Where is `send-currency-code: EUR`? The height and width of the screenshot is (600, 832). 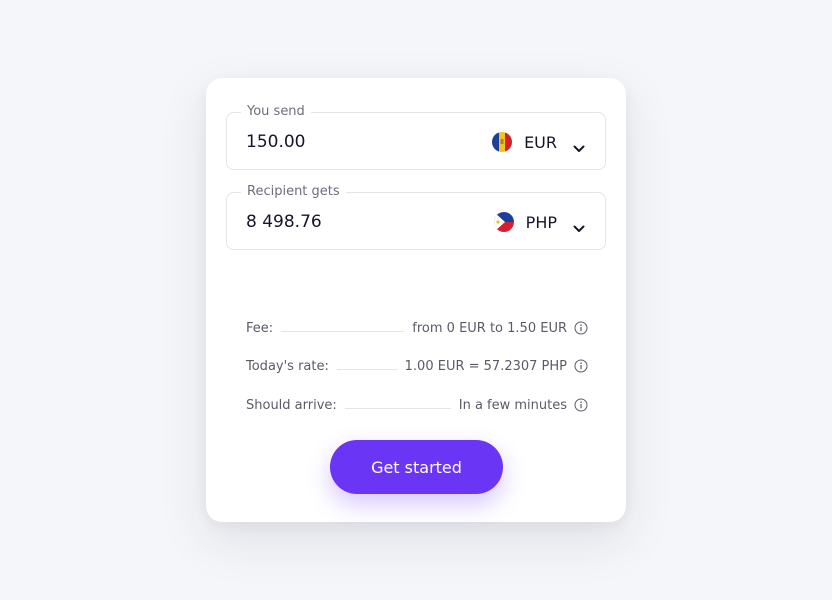 send-currency-code: EUR is located at coordinates (540, 142).